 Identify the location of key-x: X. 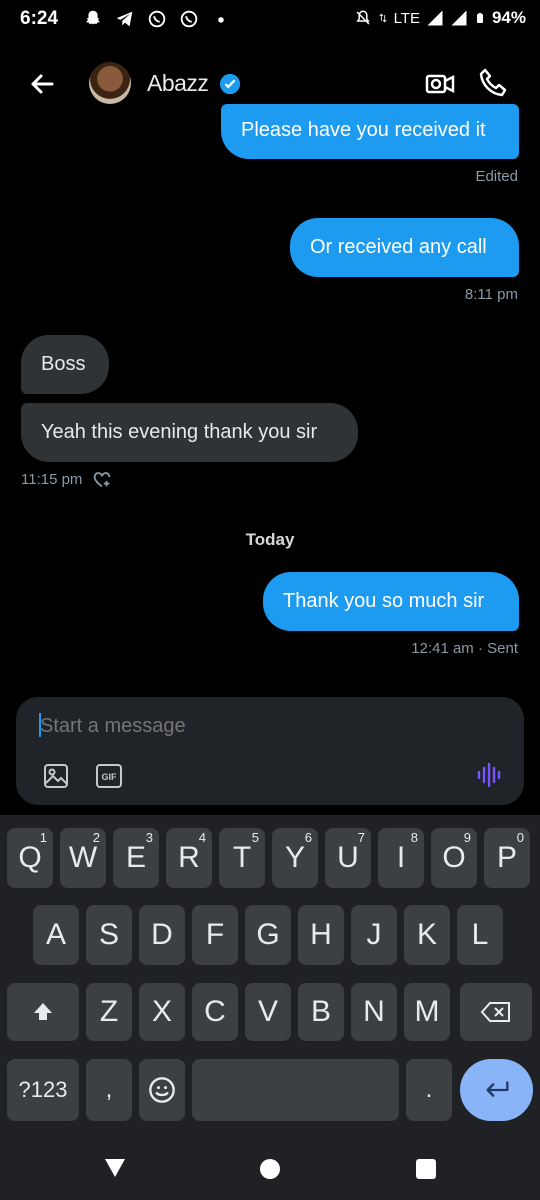
(162, 1012).